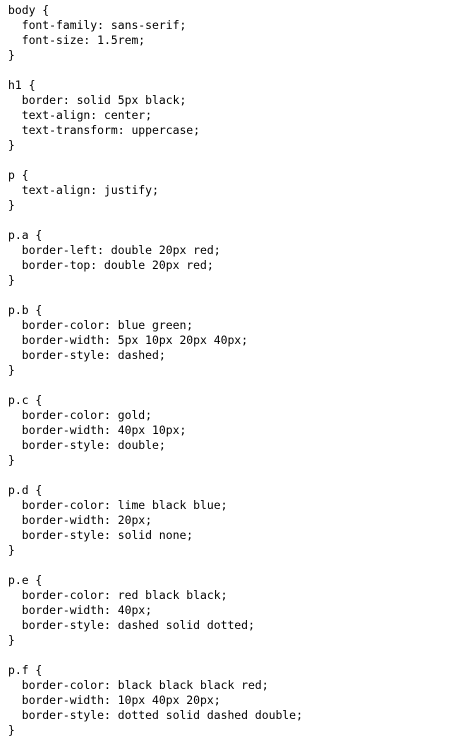 Image resolution: width=467 pixels, height=755 pixels. What do you see at coordinates (80, 415) in the screenshot?
I see `code-line: border-color: gold;` at bounding box center [80, 415].